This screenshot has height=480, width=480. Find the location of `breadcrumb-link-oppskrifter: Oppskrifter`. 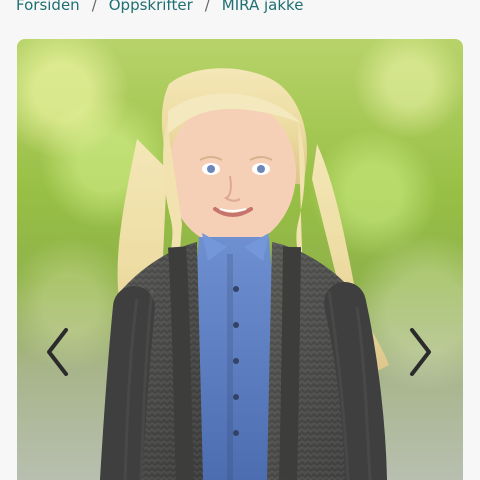

breadcrumb-link-oppskrifter: Oppskrifter is located at coordinates (151, 7).